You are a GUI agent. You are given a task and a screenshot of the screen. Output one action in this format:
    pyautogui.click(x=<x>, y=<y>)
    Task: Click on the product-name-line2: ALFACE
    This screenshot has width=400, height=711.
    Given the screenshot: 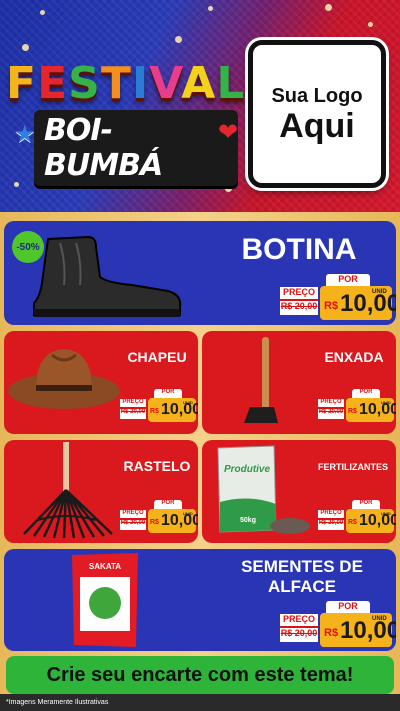 What is the action you would take?
    pyautogui.click(x=302, y=586)
    